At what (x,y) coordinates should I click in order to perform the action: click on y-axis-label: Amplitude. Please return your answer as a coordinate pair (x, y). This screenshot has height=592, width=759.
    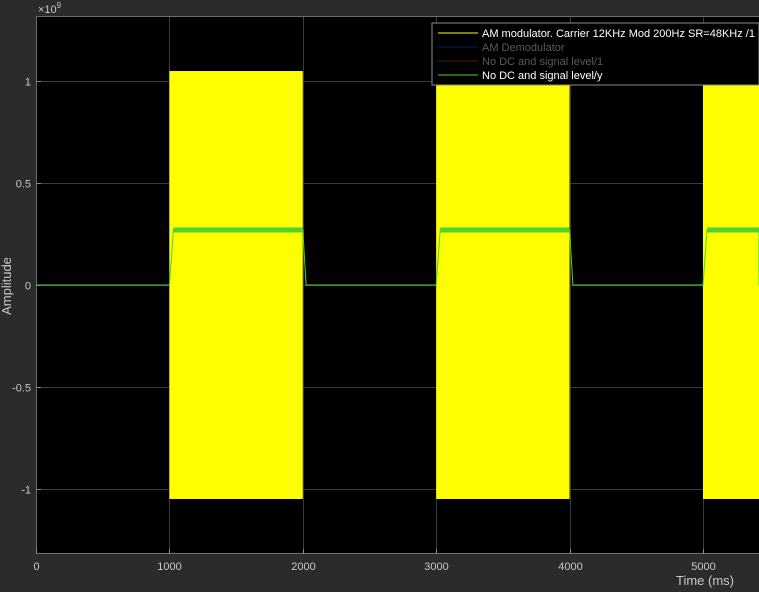
    Looking at the image, I should click on (7, 286).